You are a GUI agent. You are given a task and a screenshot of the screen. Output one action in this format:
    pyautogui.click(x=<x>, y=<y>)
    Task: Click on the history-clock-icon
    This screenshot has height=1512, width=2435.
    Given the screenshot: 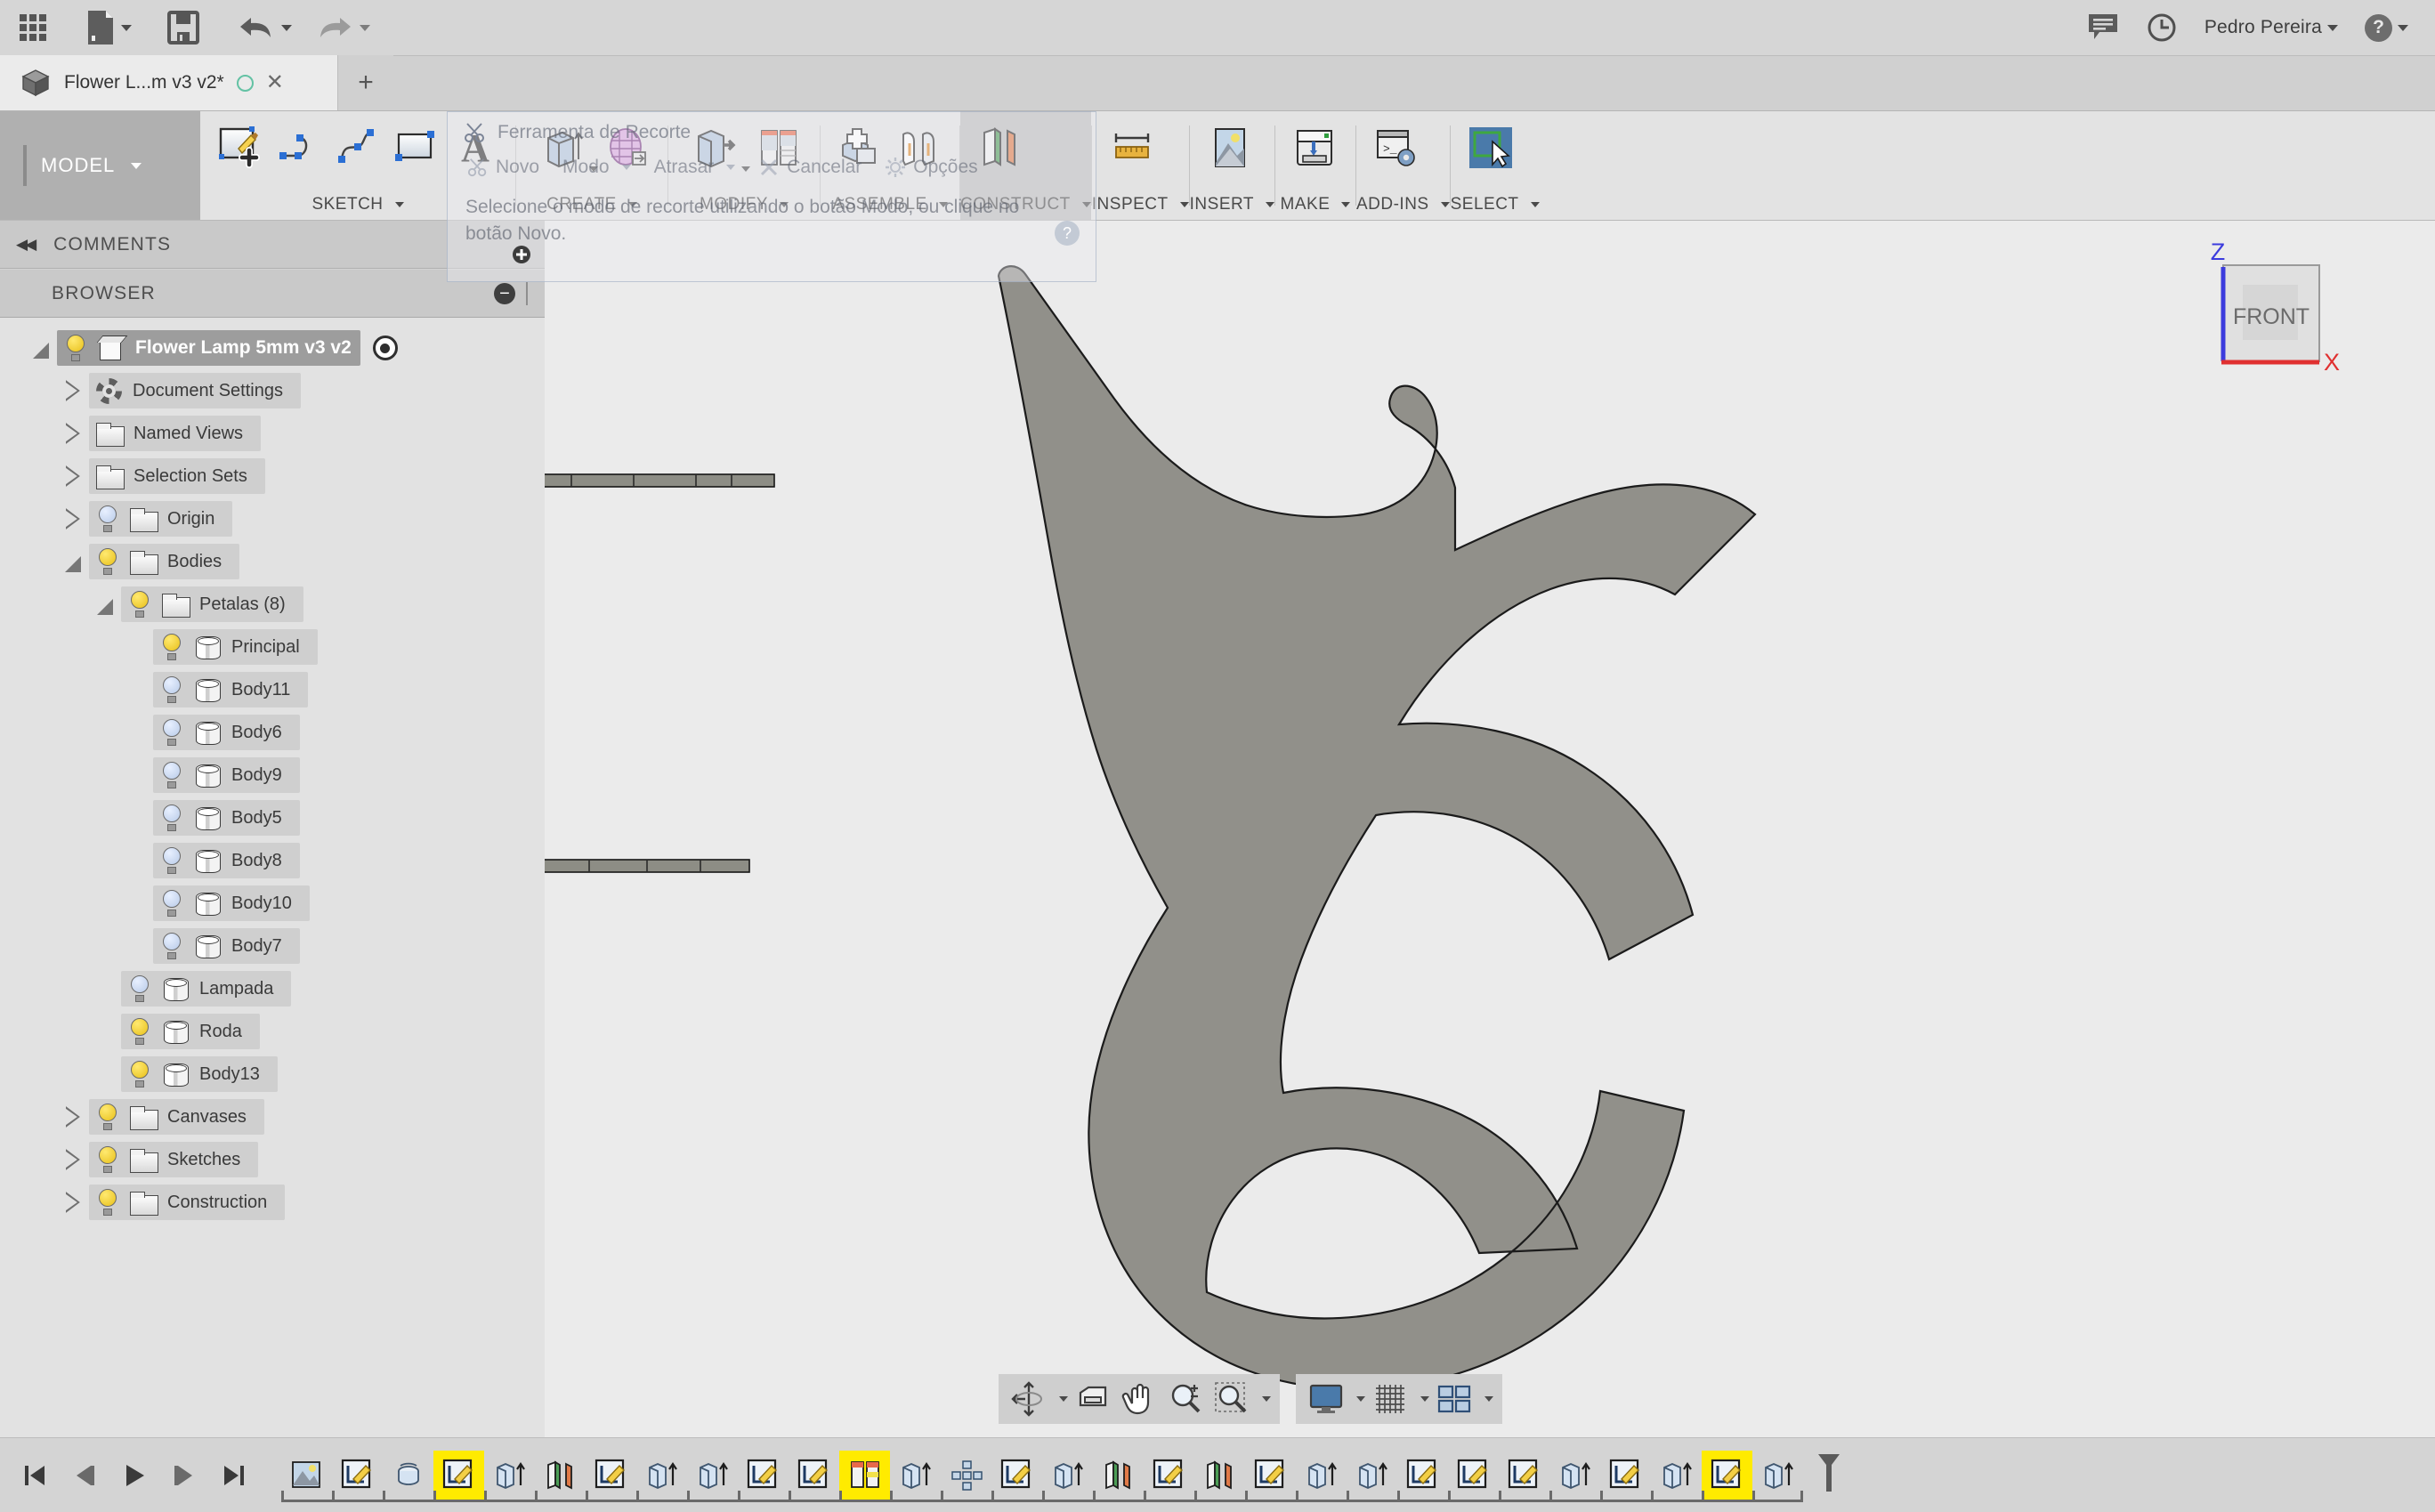 What is the action you would take?
    pyautogui.click(x=2162, y=28)
    